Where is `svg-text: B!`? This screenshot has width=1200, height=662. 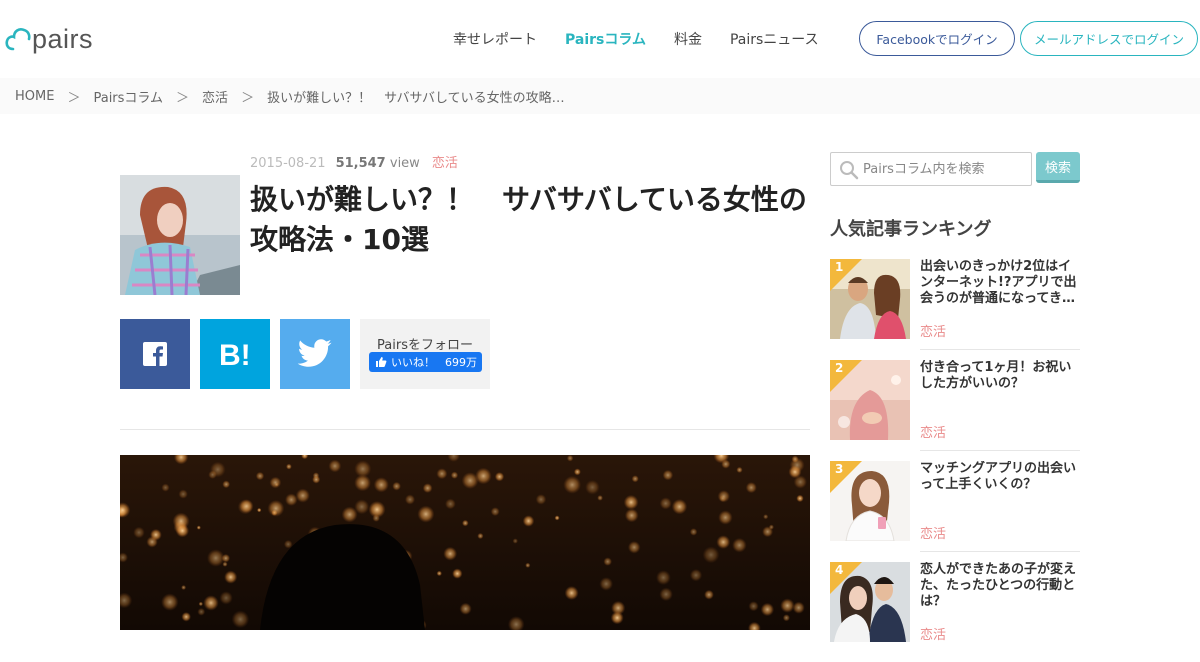 svg-text: B! is located at coordinates (235, 354).